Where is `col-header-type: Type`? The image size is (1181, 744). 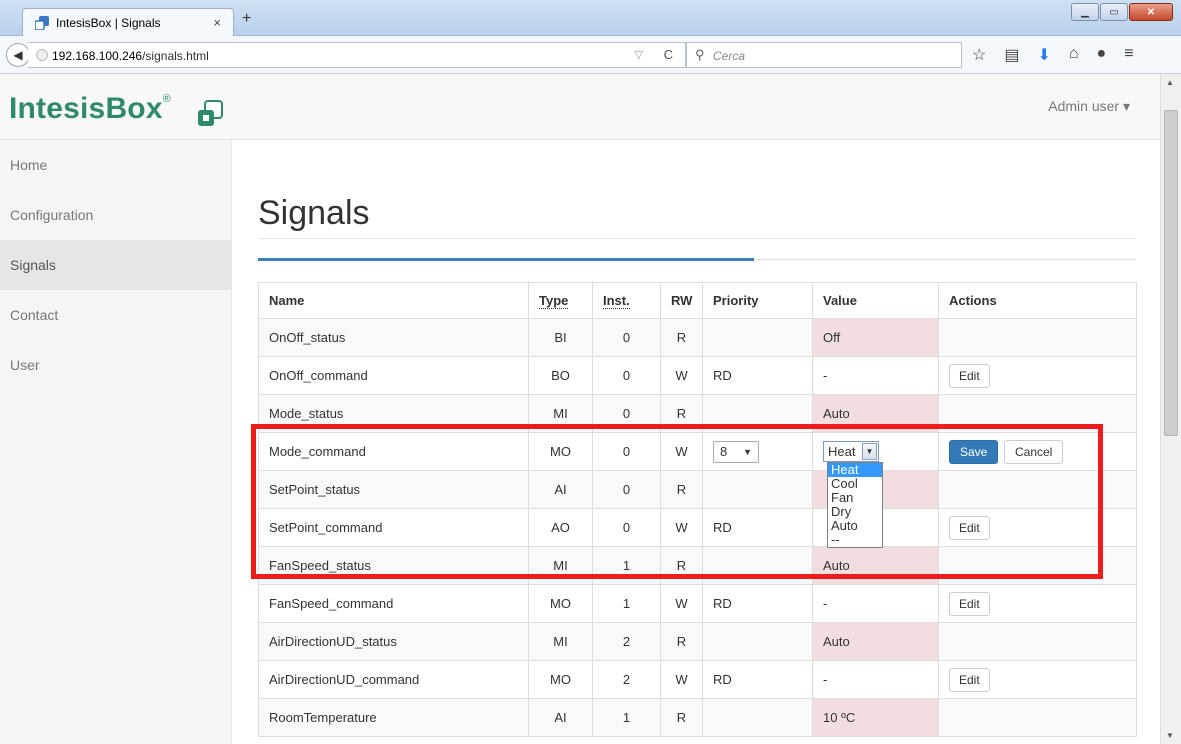 col-header-type: Type is located at coordinates (560, 300).